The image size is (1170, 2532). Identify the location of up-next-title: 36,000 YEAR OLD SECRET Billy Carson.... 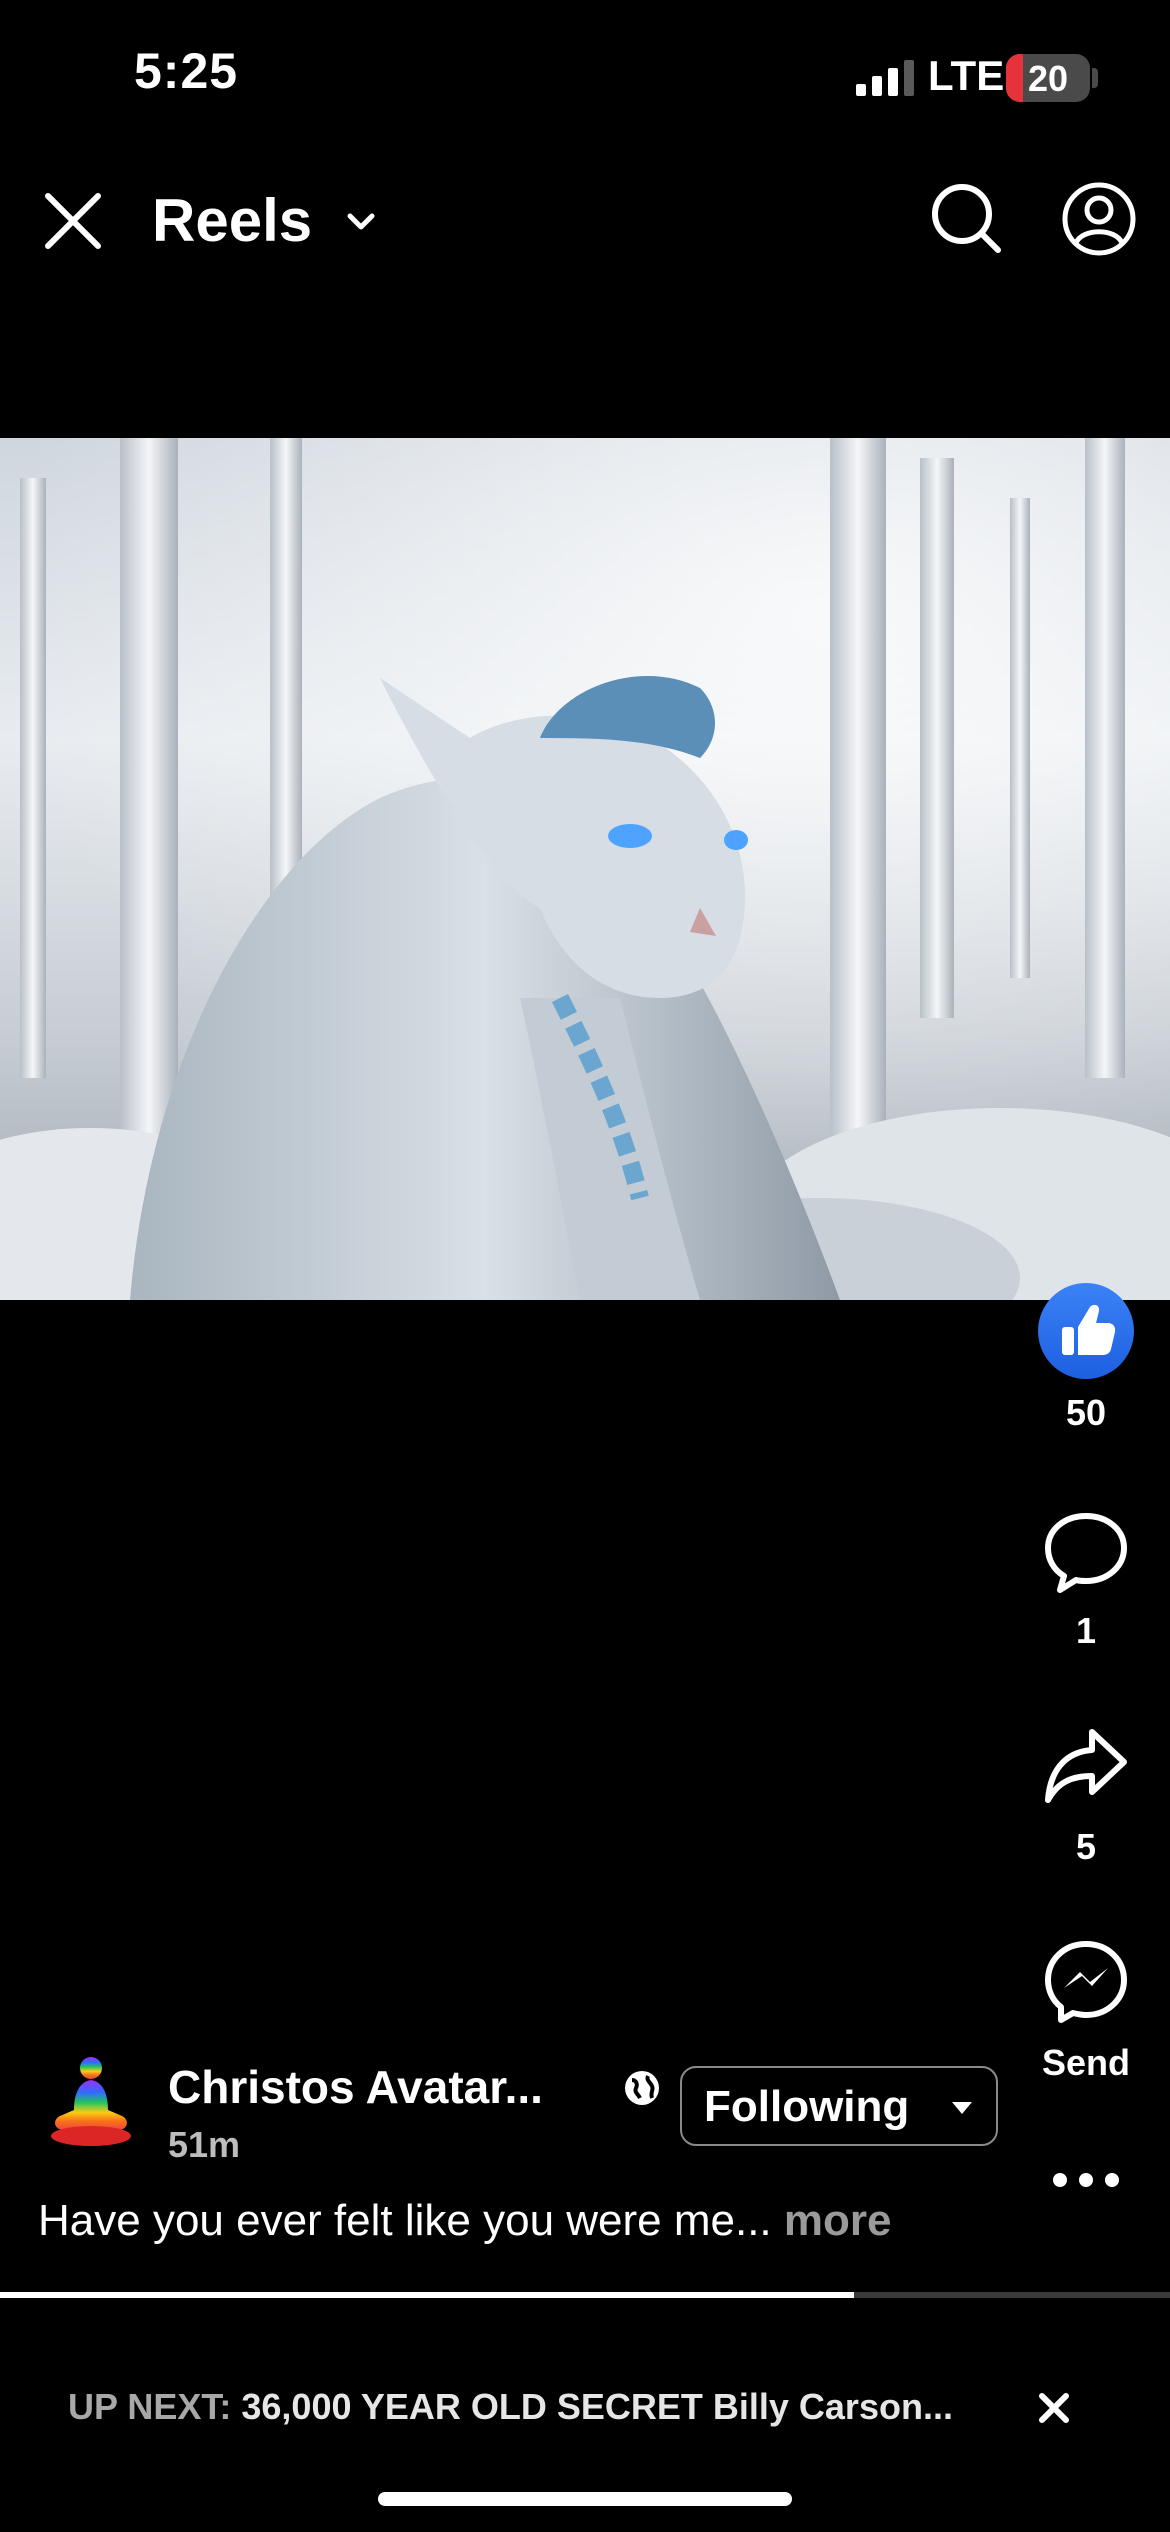
(597, 2406).